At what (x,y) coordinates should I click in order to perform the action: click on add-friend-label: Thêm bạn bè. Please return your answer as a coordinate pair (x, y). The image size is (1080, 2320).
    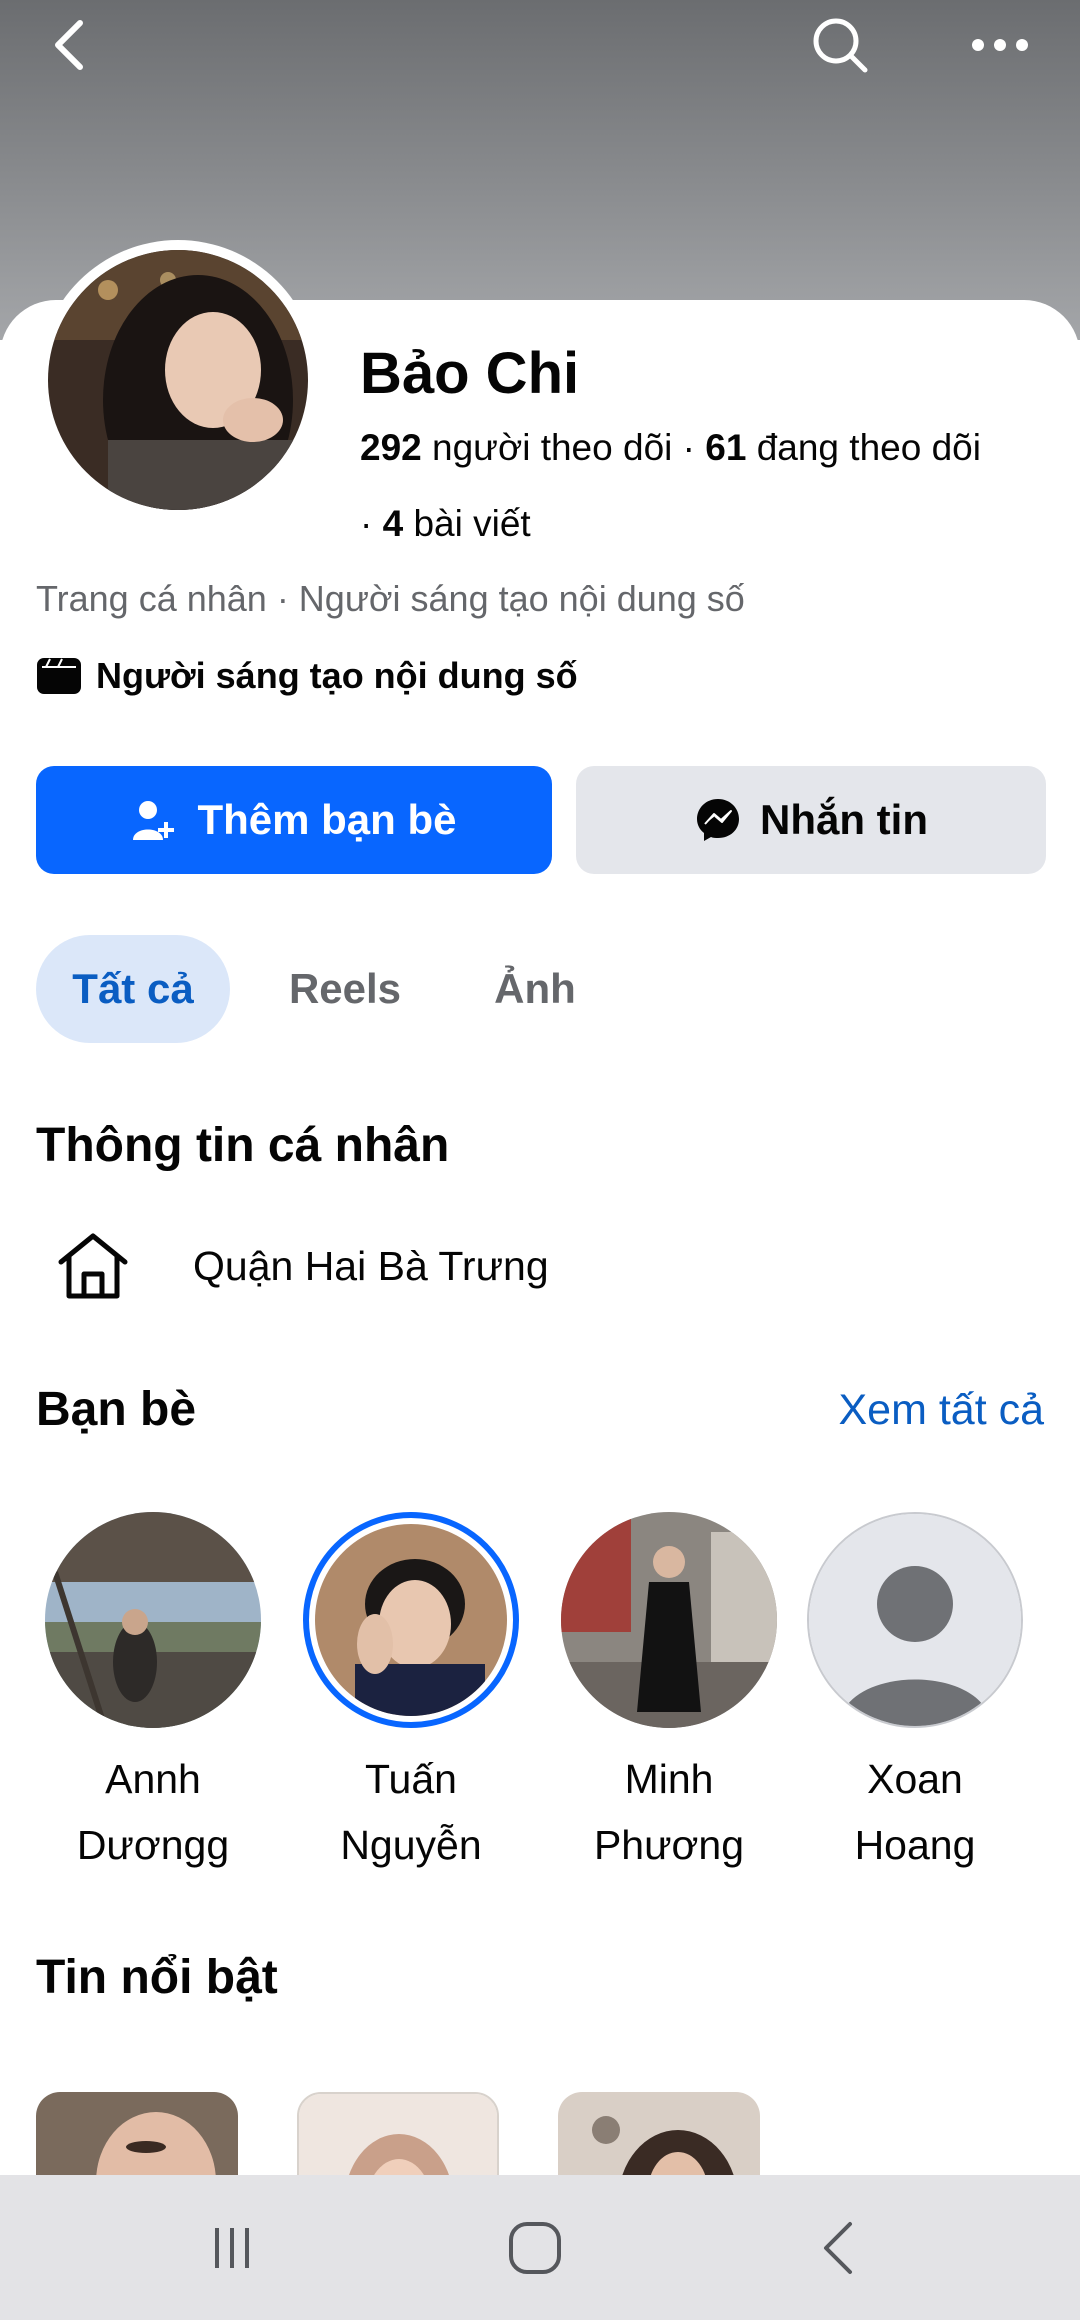
    Looking at the image, I should click on (327, 819).